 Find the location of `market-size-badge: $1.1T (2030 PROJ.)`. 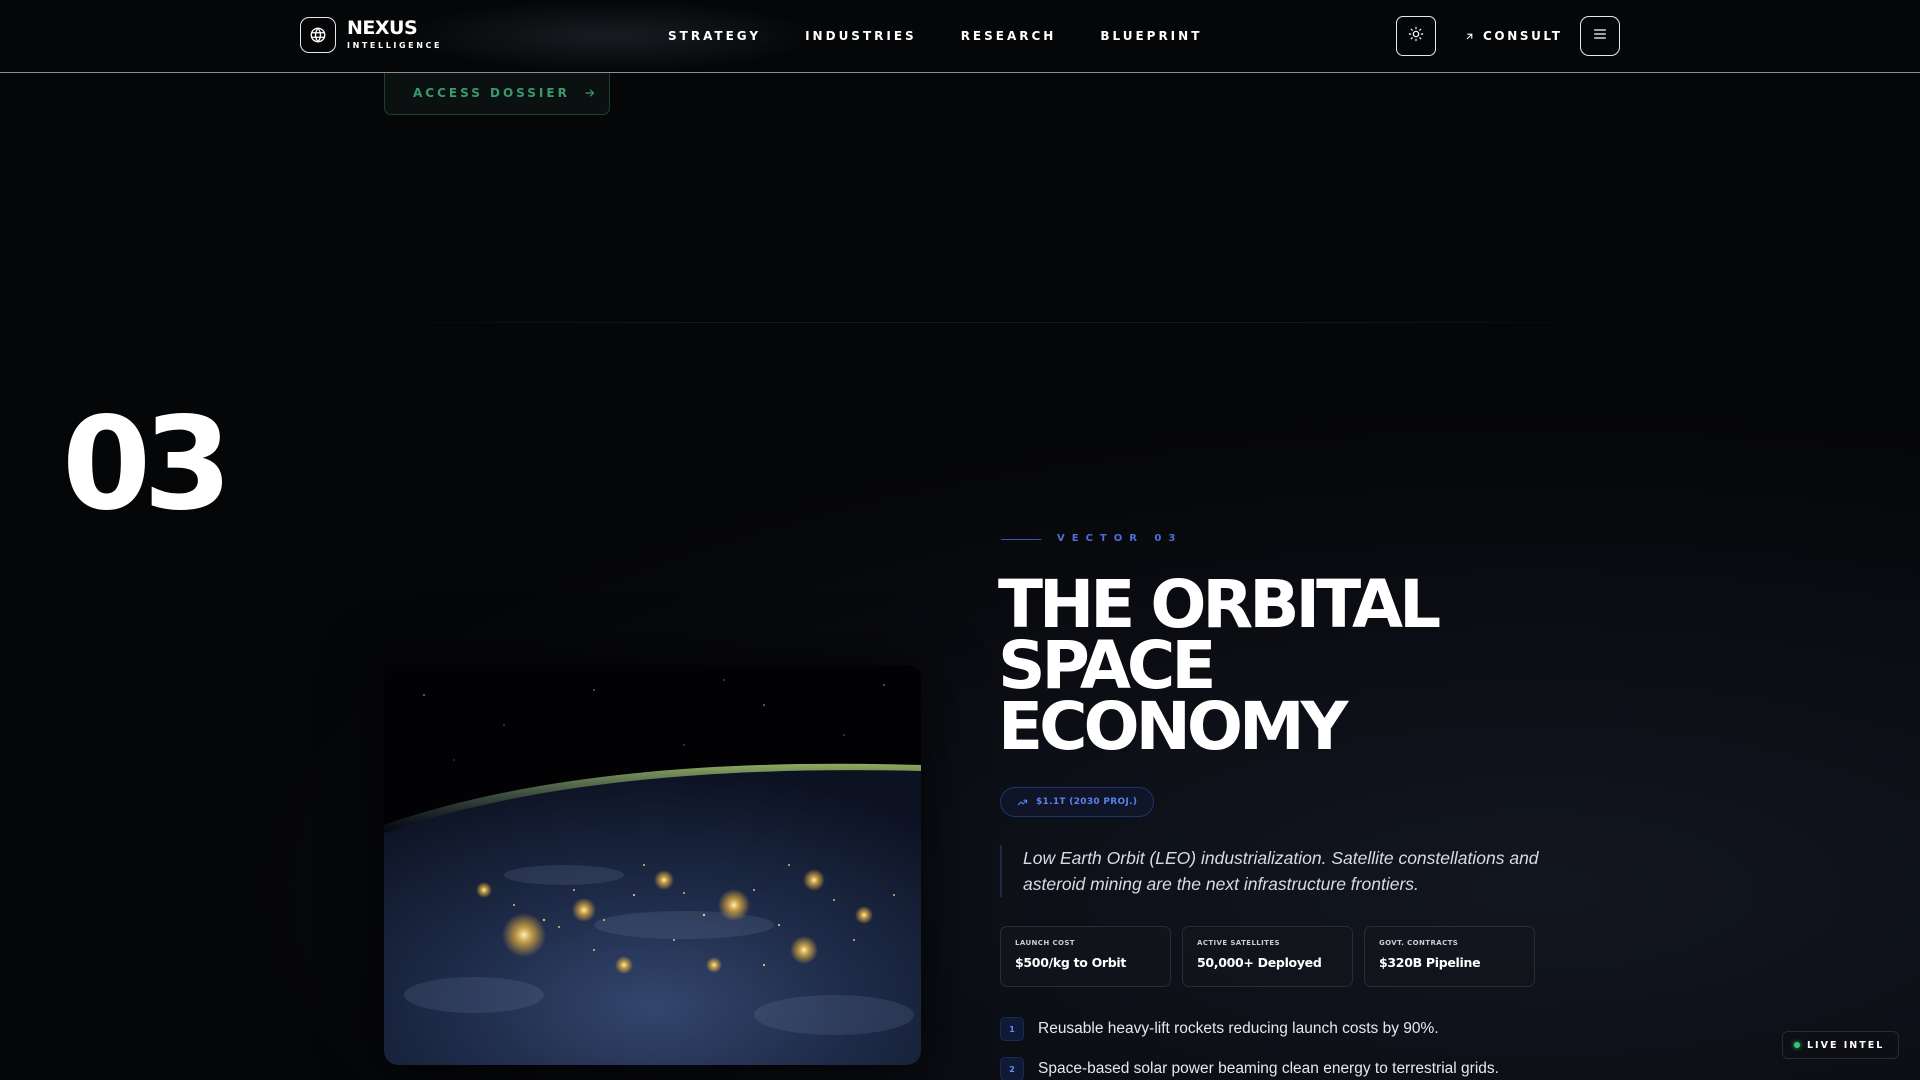

market-size-badge: $1.1T (2030 PROJ.) is located at coordinates (1077, 802).